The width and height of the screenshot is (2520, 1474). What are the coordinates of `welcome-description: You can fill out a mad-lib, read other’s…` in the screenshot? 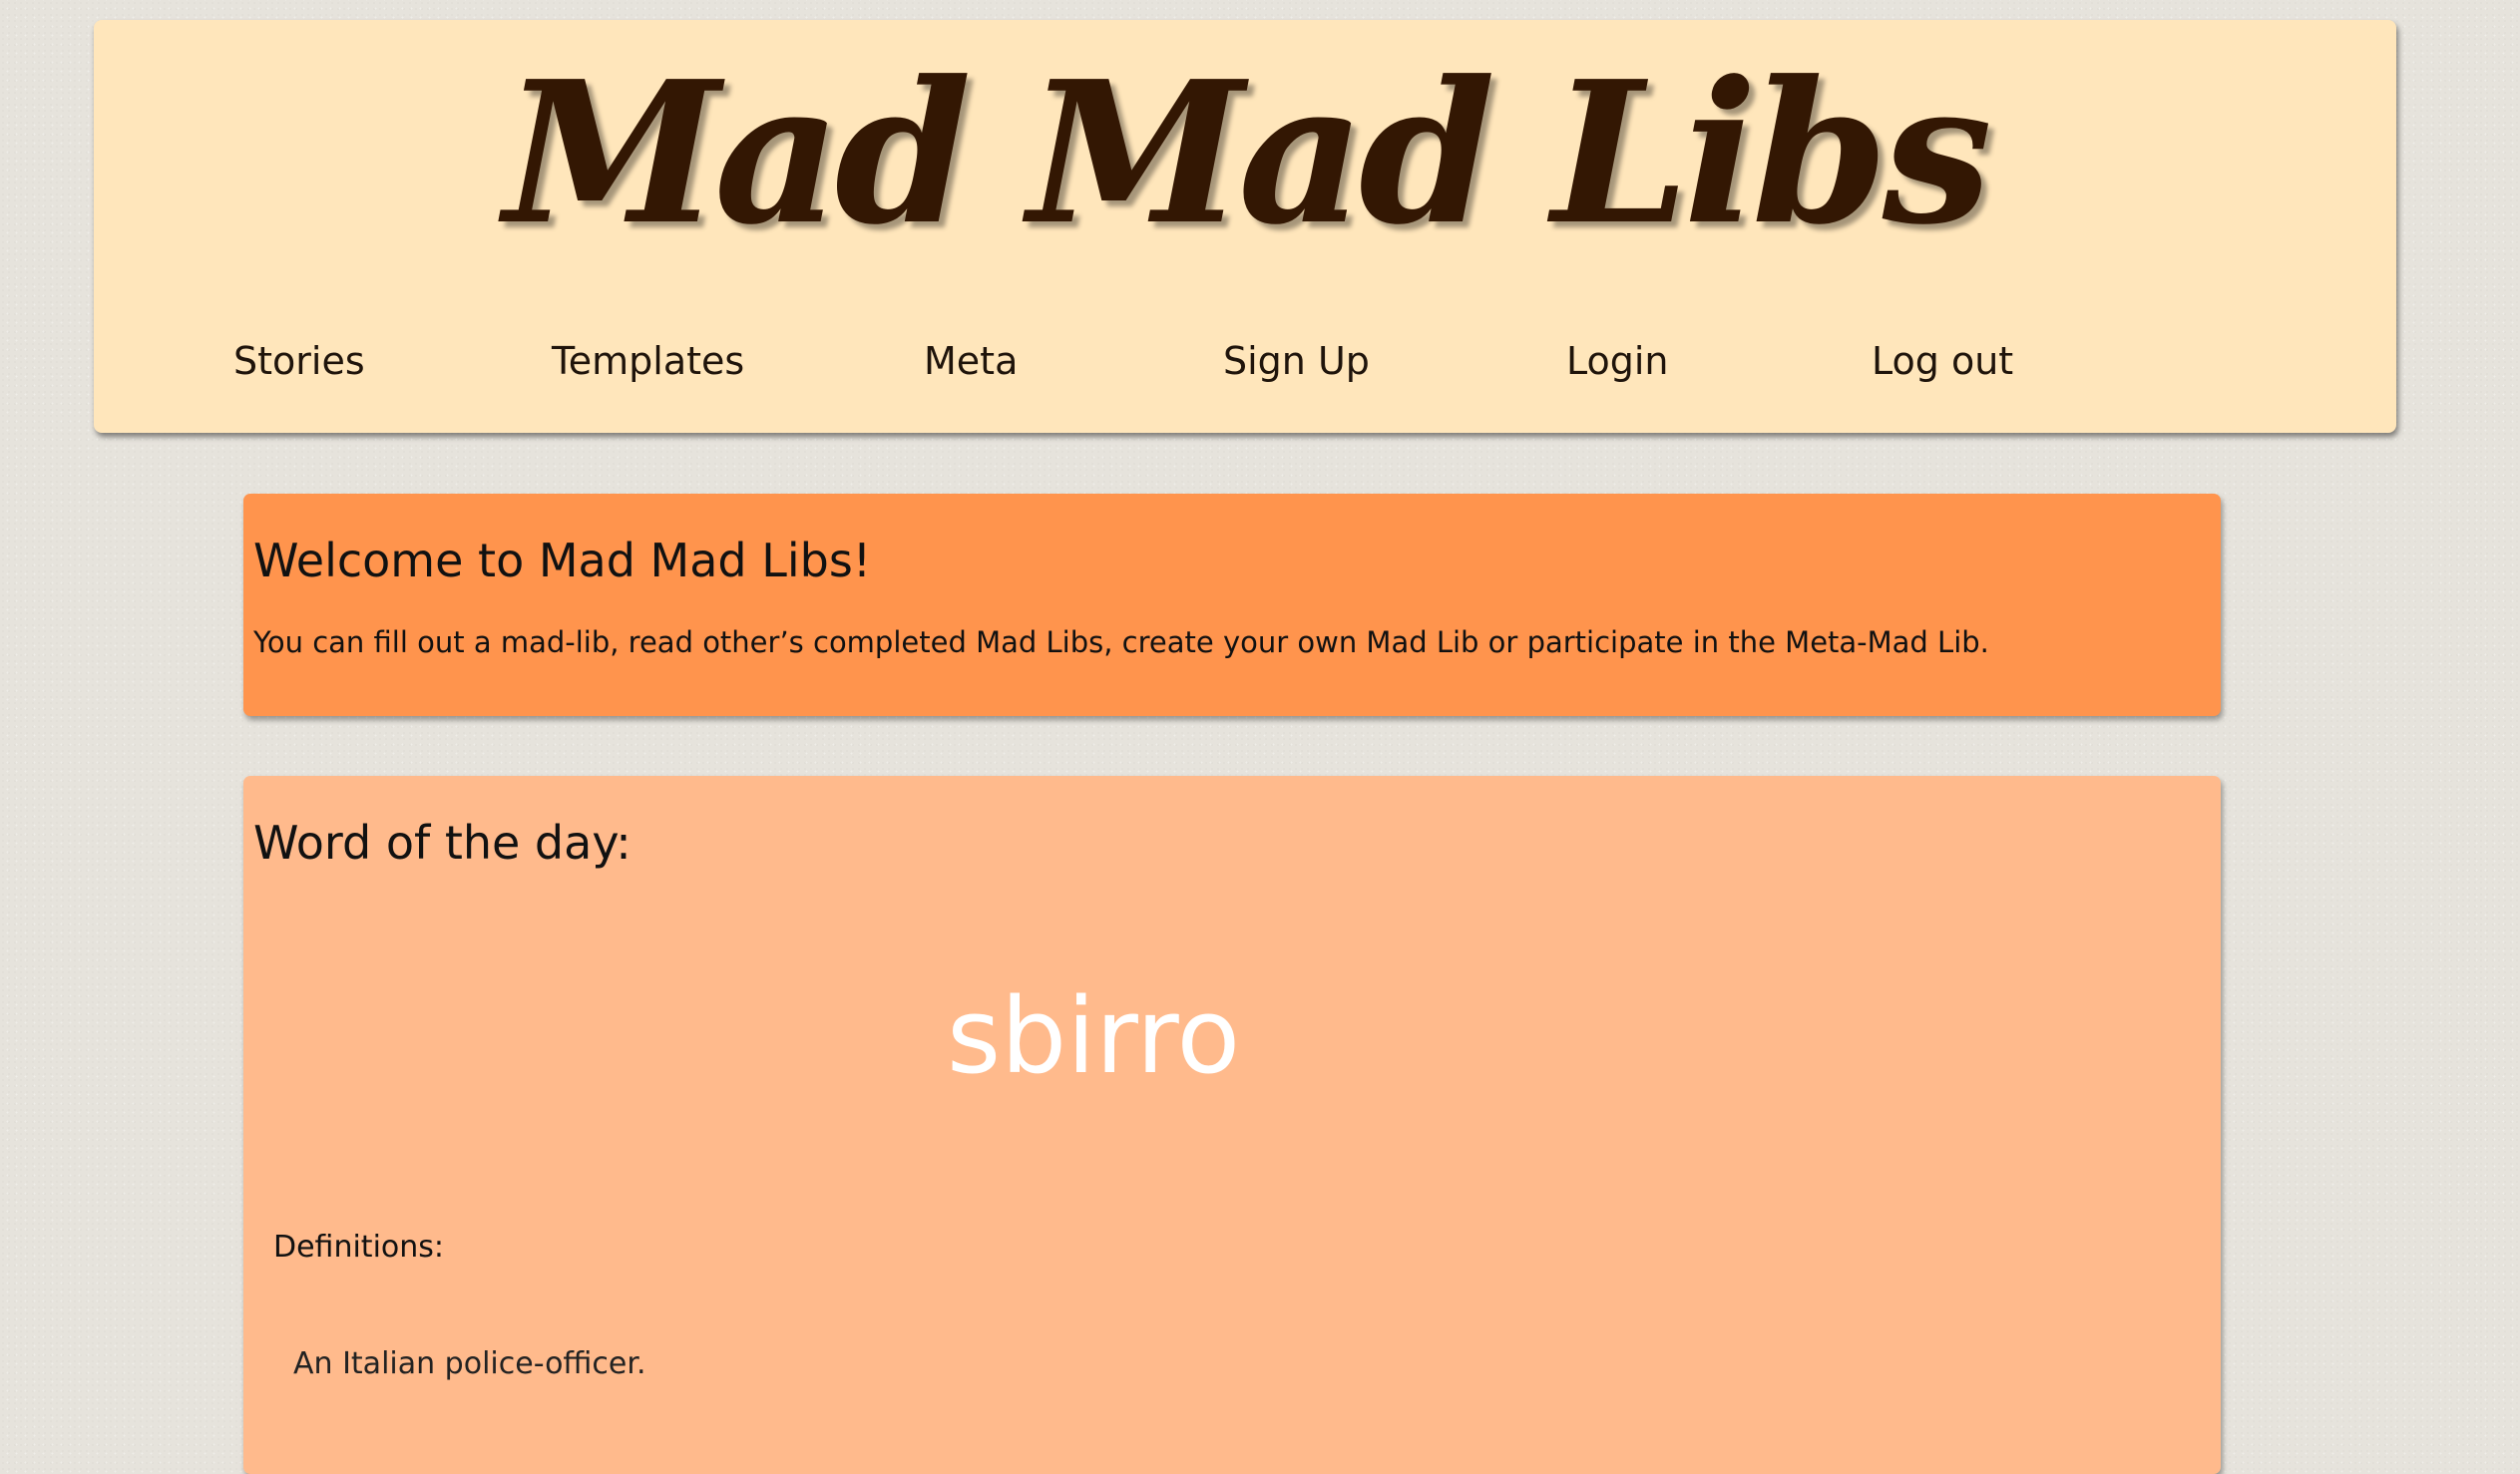 It's located at (1121, 642).